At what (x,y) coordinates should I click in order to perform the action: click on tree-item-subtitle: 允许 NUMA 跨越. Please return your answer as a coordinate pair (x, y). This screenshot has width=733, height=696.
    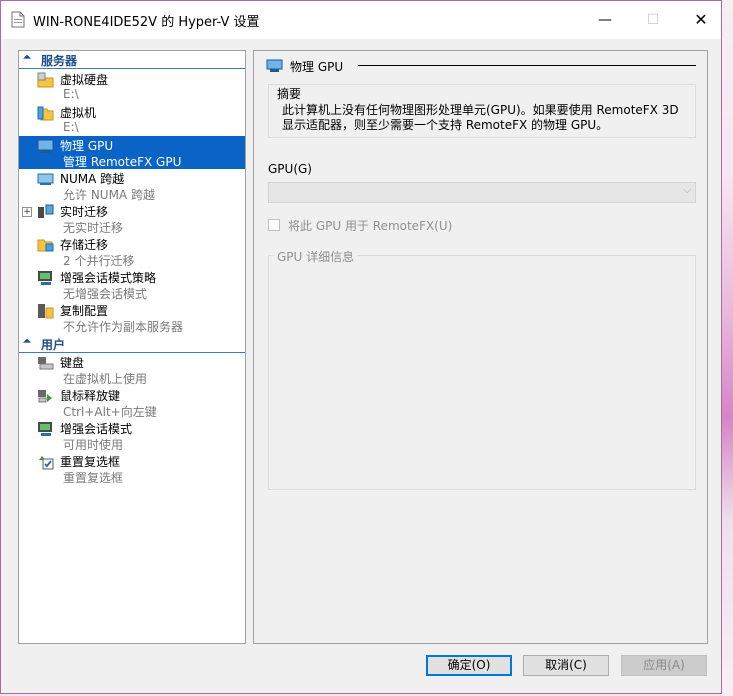
    Looking at the image, I should click on (109, 195).